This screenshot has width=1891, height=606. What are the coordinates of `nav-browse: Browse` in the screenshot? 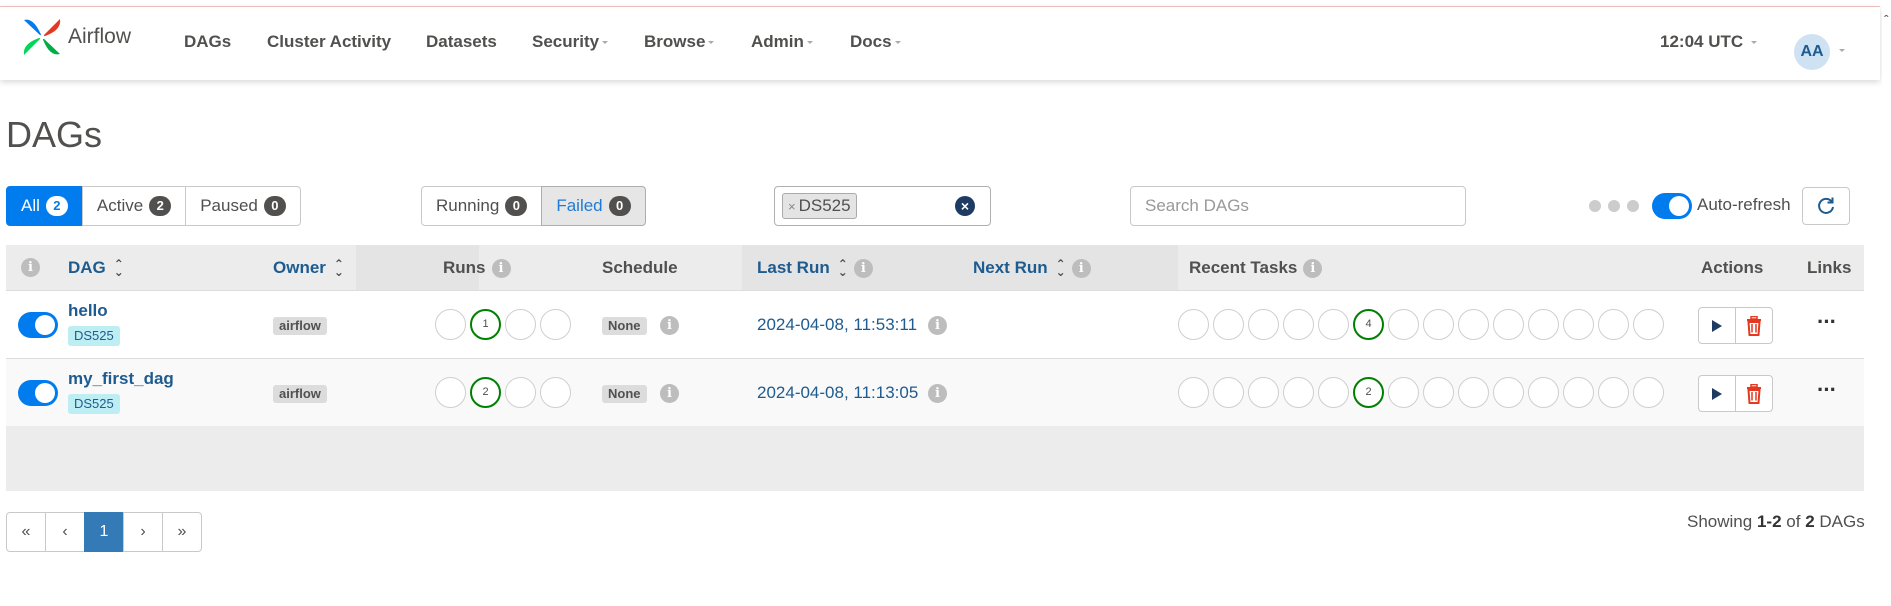 It's located at (679, 42).